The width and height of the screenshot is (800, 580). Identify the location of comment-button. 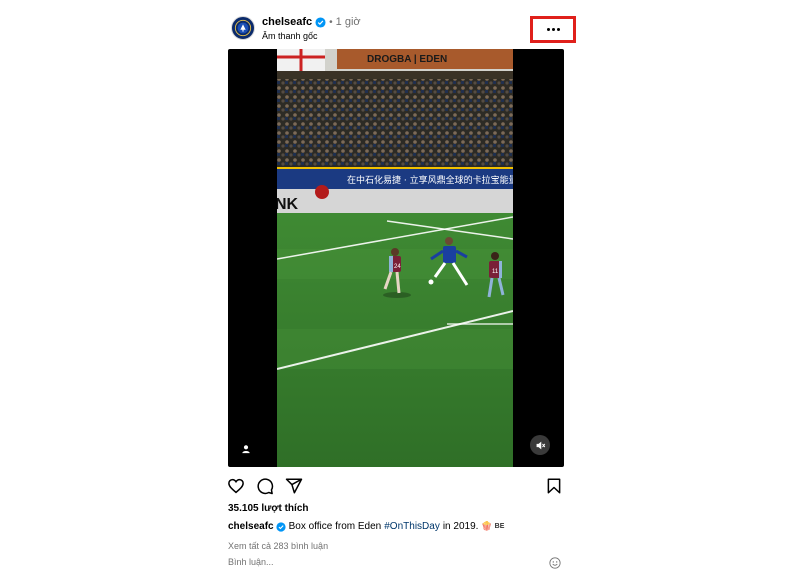
(265, 486).